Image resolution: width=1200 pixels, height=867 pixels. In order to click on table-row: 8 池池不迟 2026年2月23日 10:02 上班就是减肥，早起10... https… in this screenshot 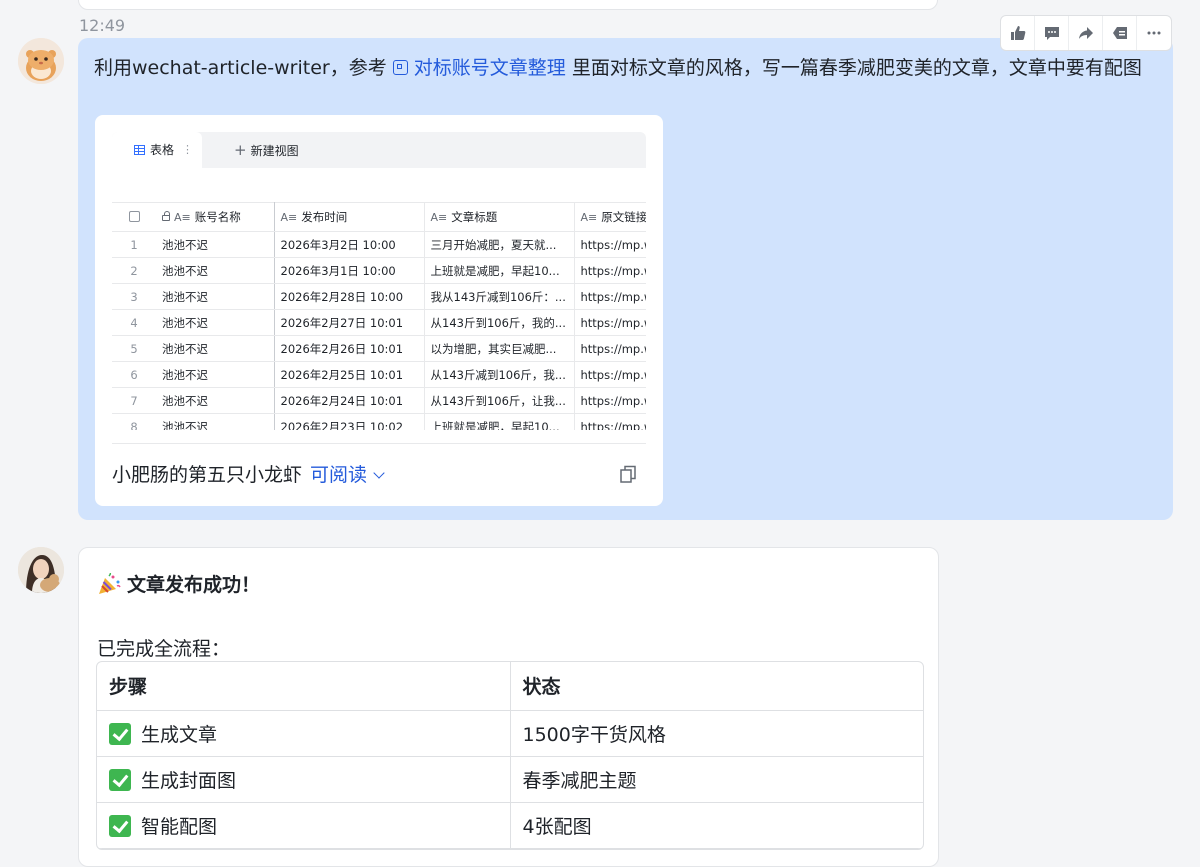, I will do `click(379, 421)`.